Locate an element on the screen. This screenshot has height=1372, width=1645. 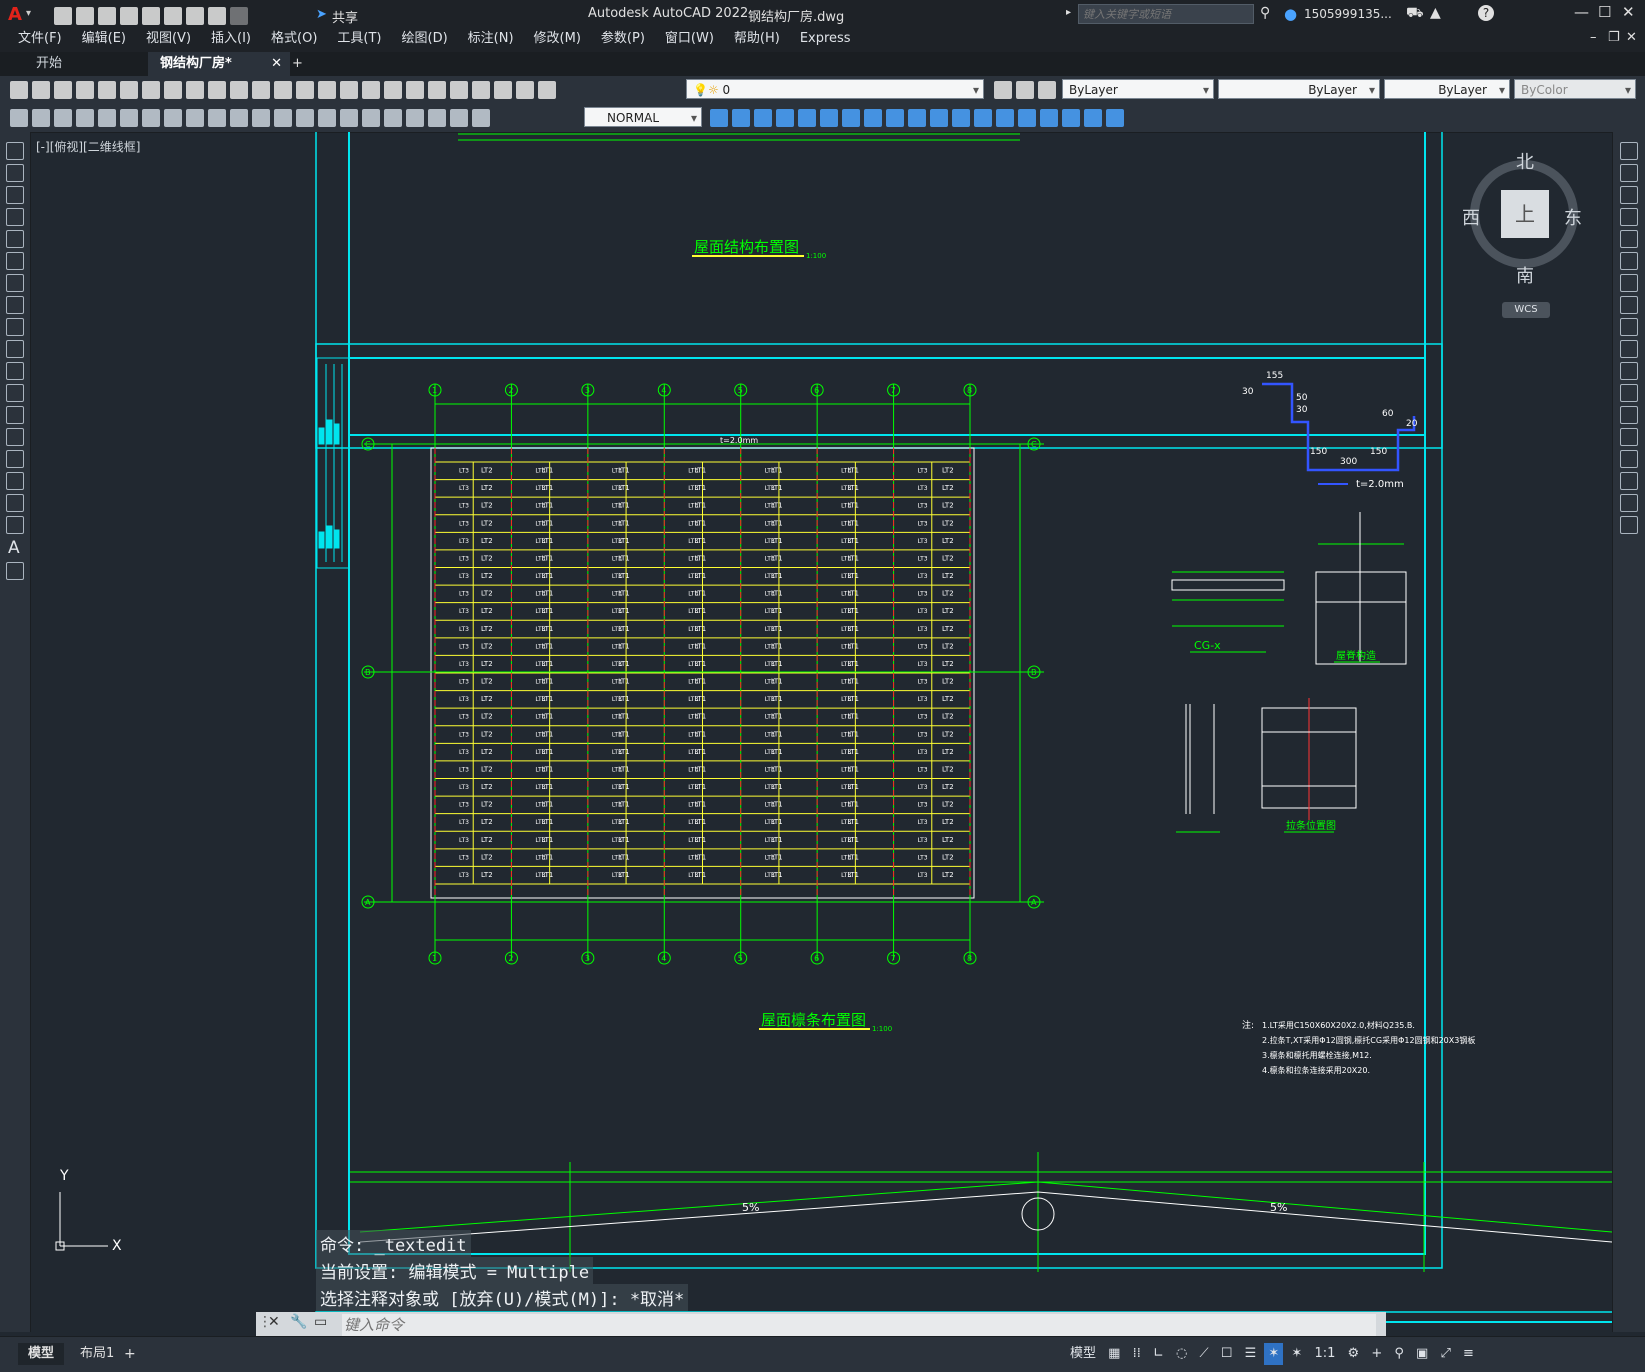
layer-isolate-icon is located at coordinates (1047, 90).